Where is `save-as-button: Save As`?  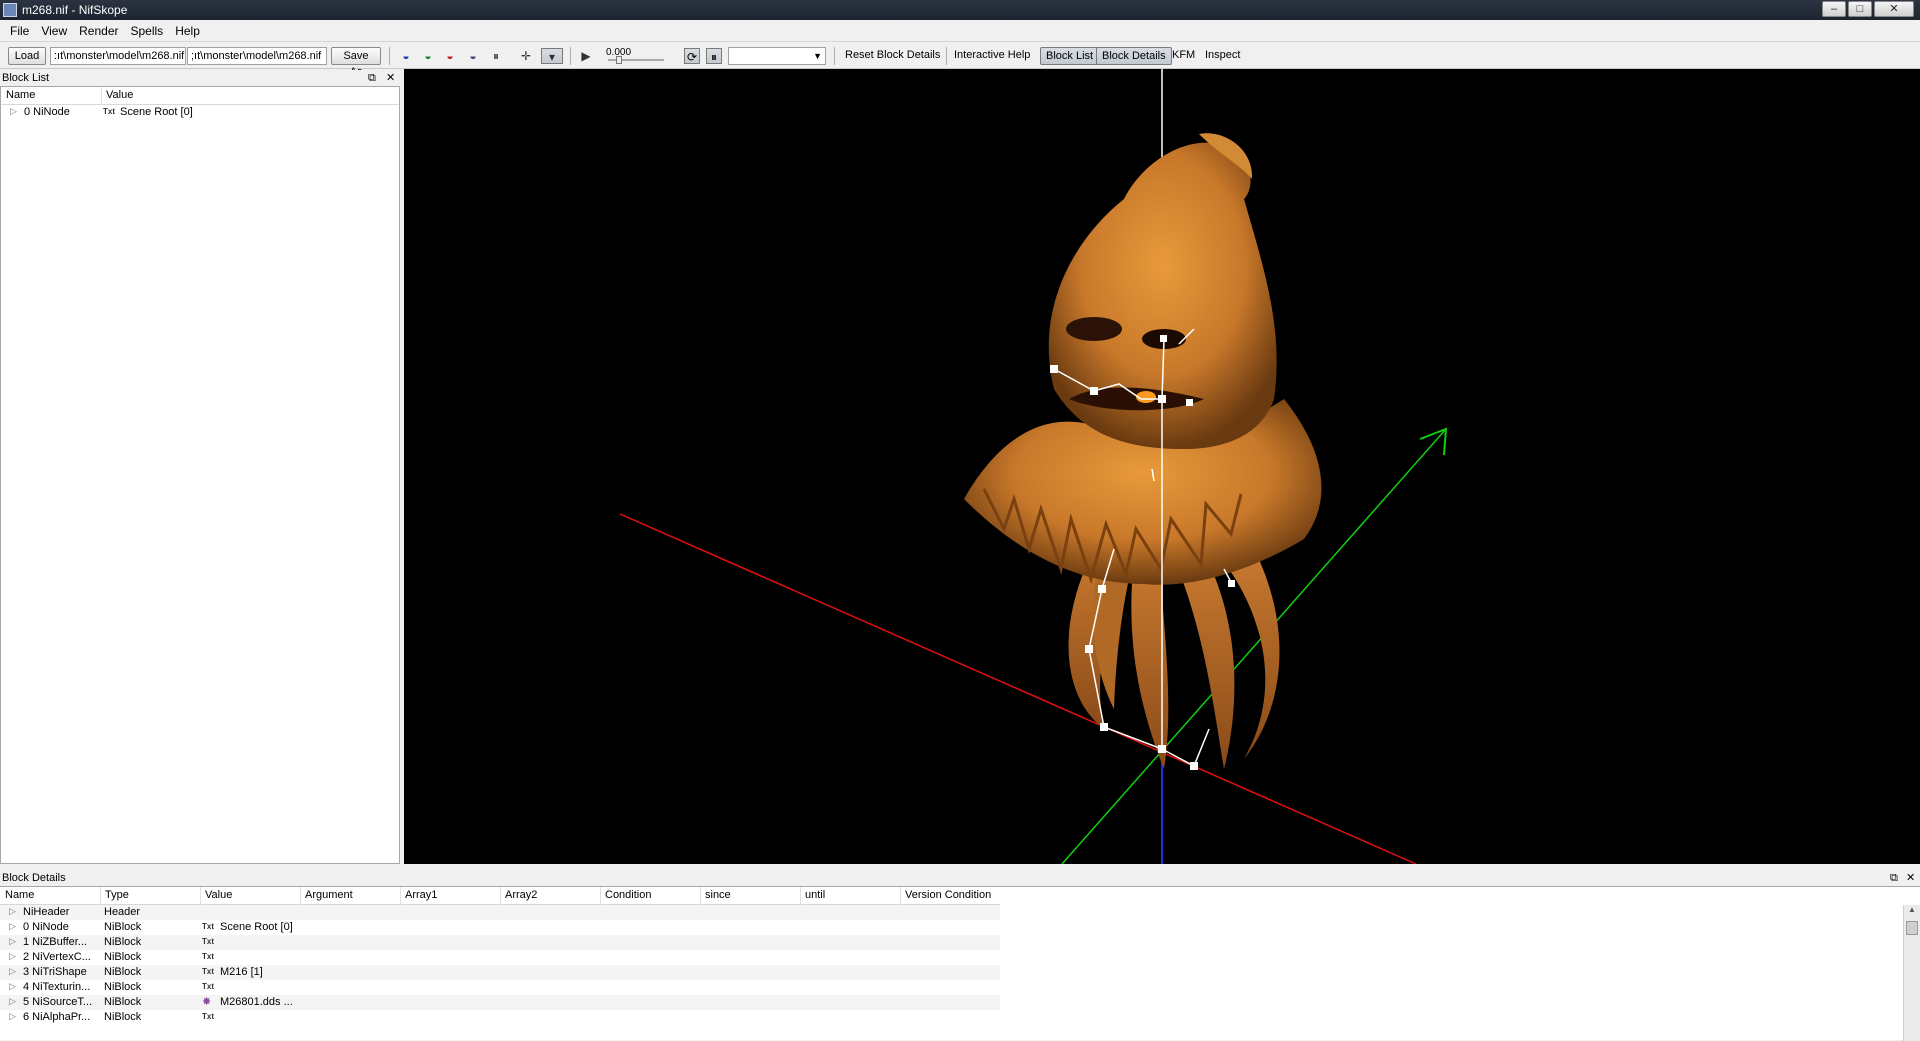
save-as-button: Save As is located at coordinates (356, 62).